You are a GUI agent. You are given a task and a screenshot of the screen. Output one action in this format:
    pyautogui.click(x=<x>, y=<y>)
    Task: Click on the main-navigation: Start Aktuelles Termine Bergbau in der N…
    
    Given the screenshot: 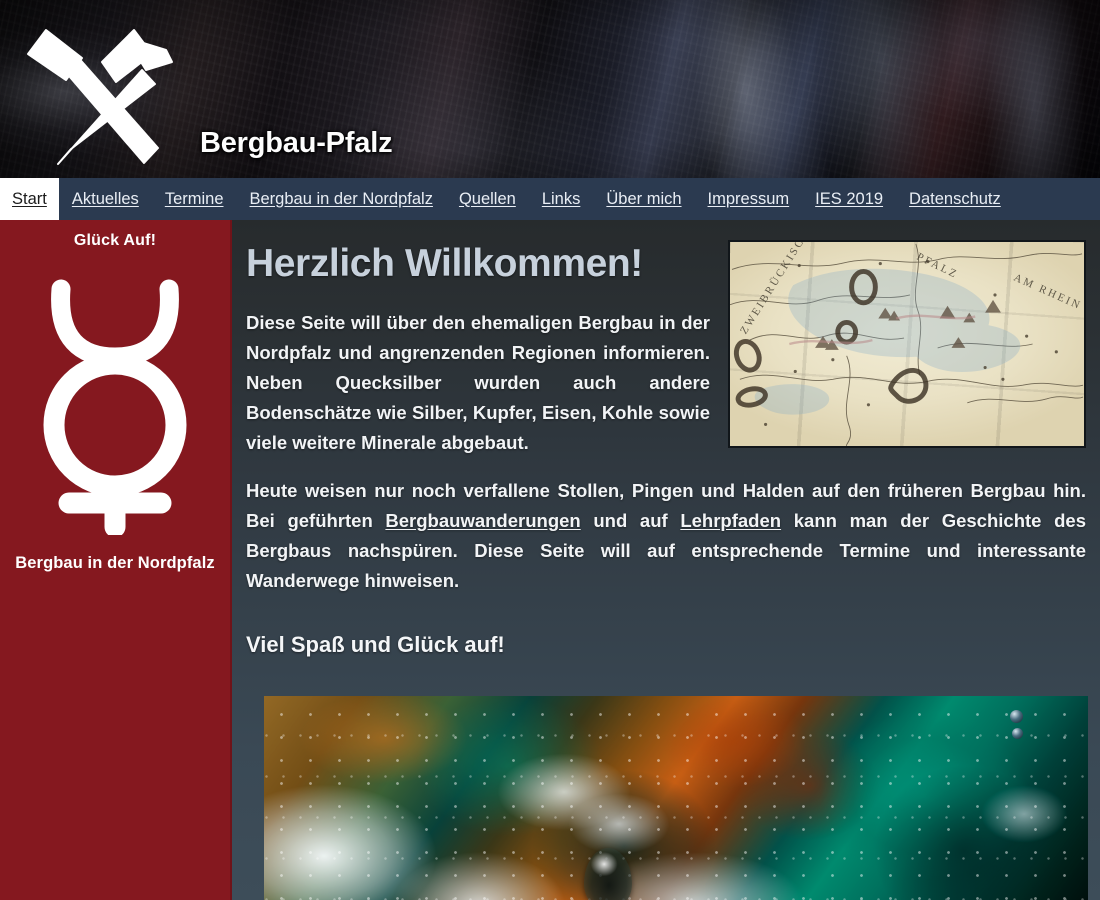 What is the action you would take?
    pyautogui.click(x=550, y=199)
    